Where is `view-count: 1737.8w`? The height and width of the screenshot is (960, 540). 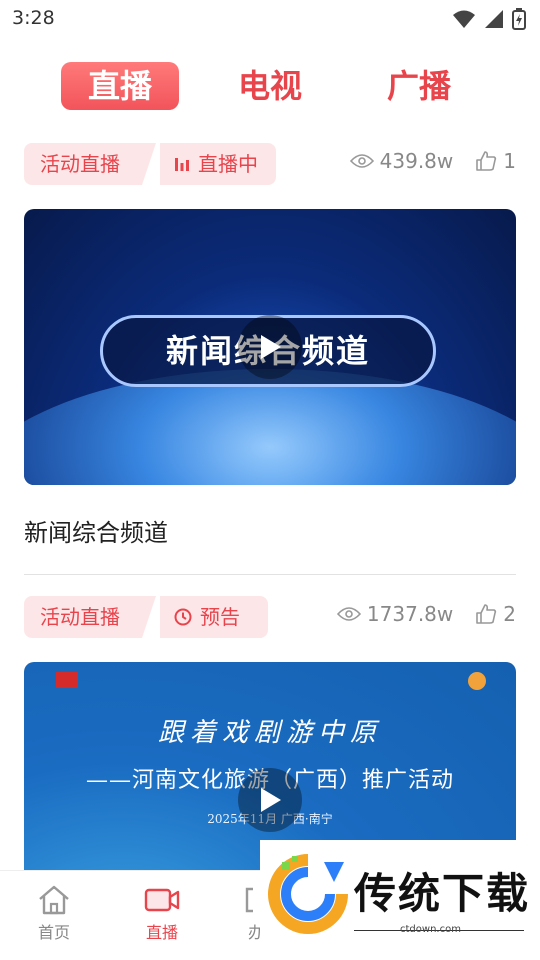
view-count: 1737.8w is located at coordinates (410, 614).